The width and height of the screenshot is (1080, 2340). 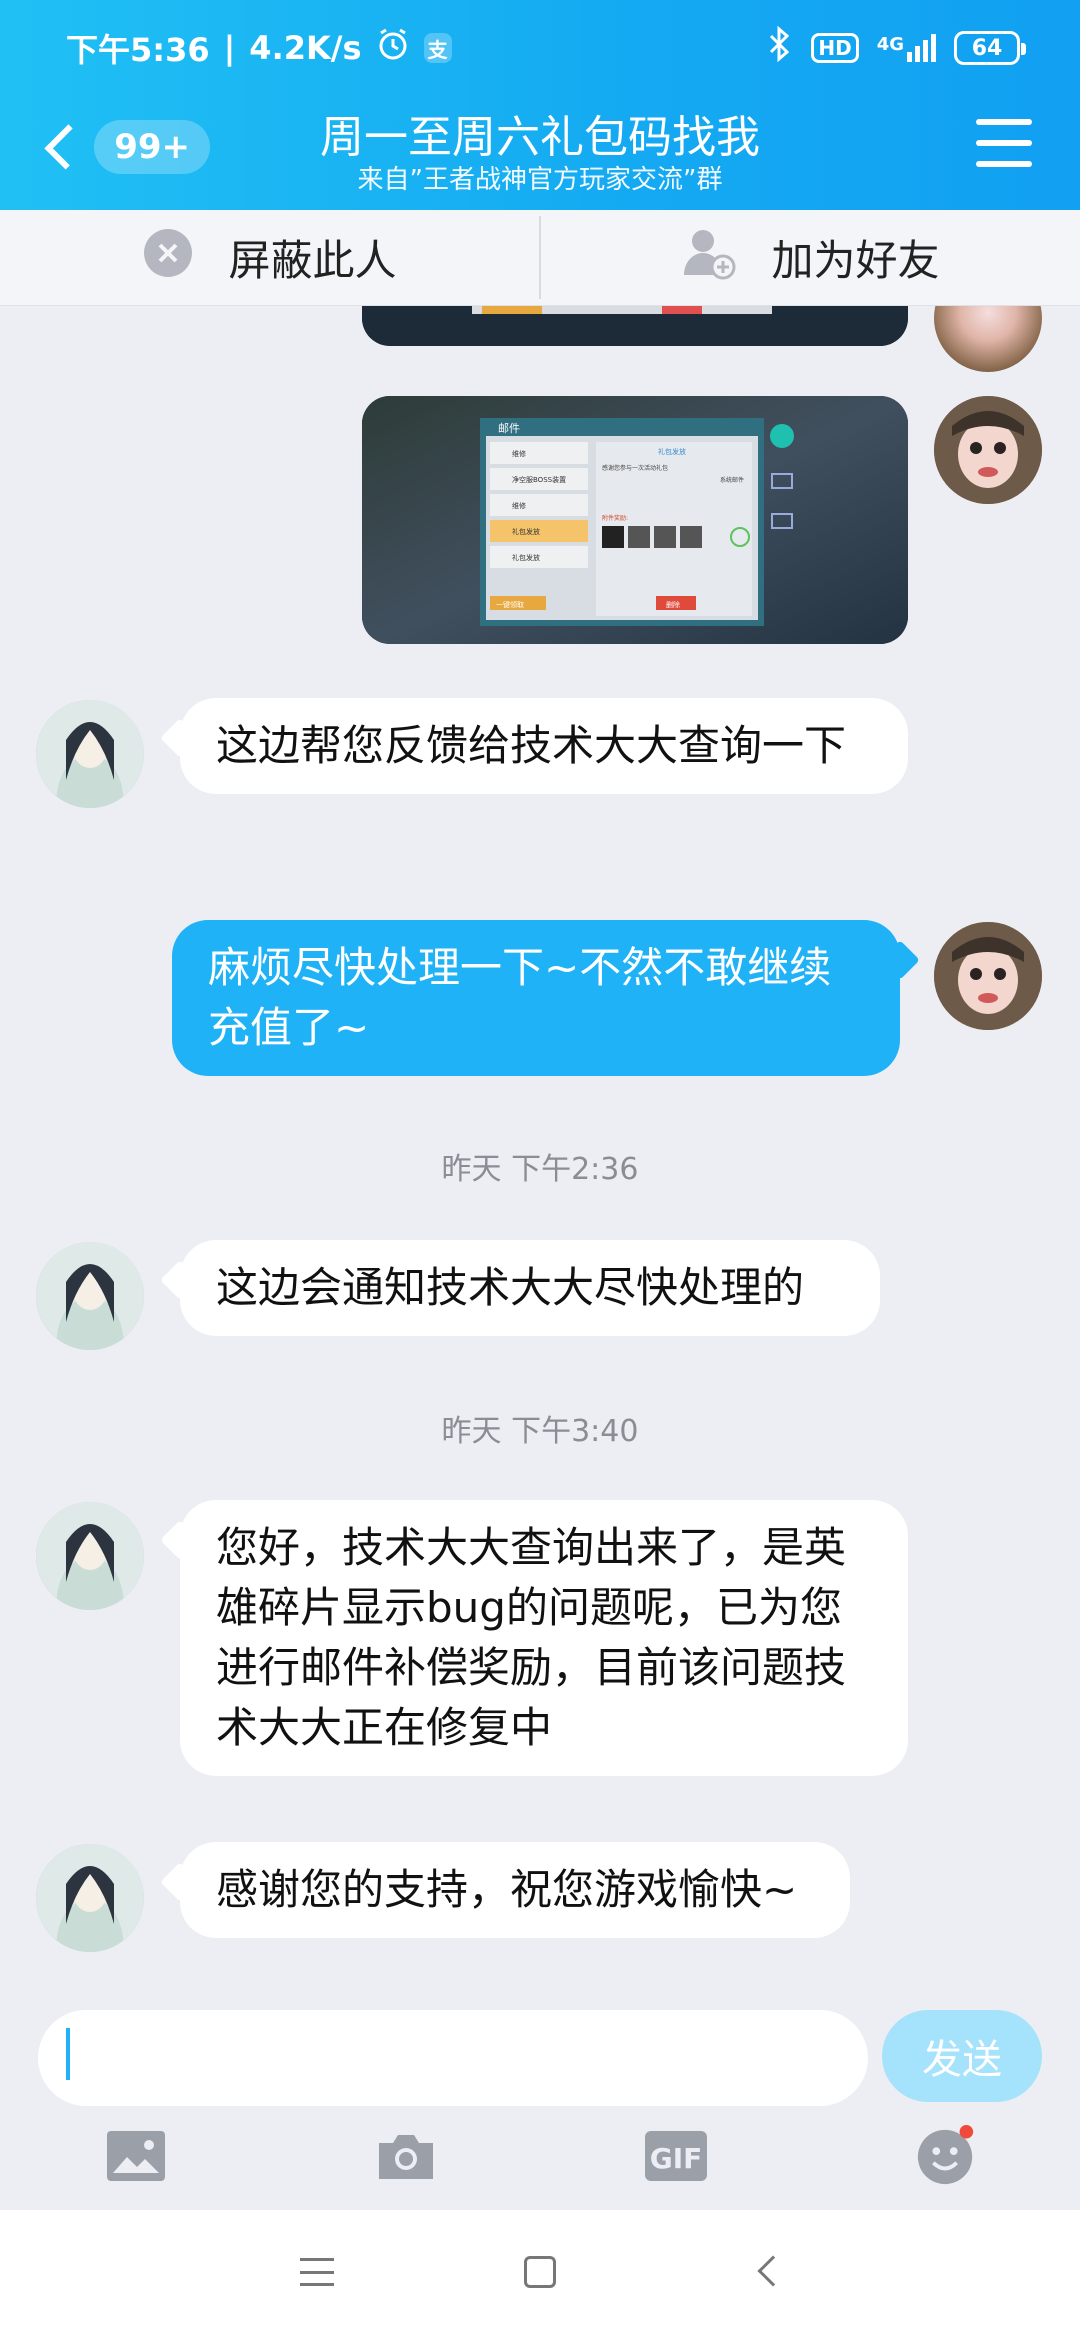 I want to click on message-bubble: 这边帮您反馈给技术大大查询一下, so click(x=544, y=746).